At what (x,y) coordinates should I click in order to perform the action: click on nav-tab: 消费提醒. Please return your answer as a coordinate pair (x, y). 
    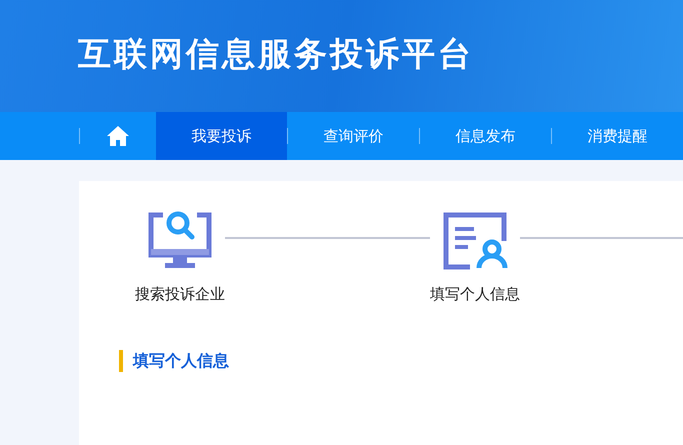
    Looking at the image, I should click on (617, 136).